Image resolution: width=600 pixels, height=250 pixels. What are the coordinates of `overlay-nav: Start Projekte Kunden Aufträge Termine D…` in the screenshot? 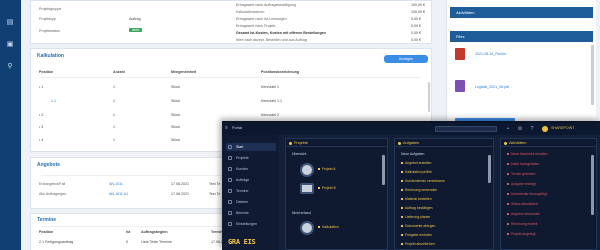 It's located at (250, 192).